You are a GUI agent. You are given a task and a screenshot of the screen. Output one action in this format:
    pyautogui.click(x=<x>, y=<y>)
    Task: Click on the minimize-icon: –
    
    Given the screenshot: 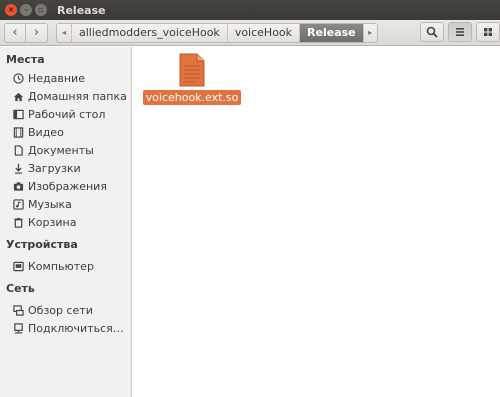 What is the action you would take?
    pyautogui.click(x=26, y=10)
    